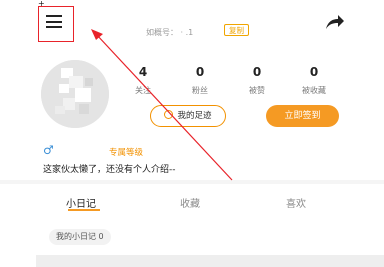 The height and width of the screenshot is (267, 384). What do you see at coordinates (84, 210) in the screenshot?
I see `active-tab-underline` at bounding box center [84, 210].